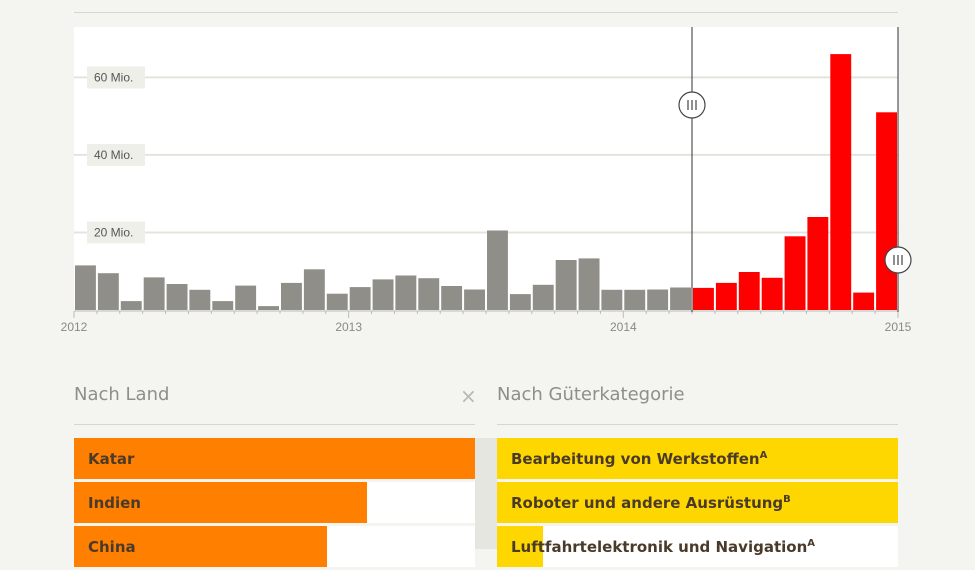 The height and width of the screenshot is (570, 975). I want to click on list-item: Katar, so click(274, 458).